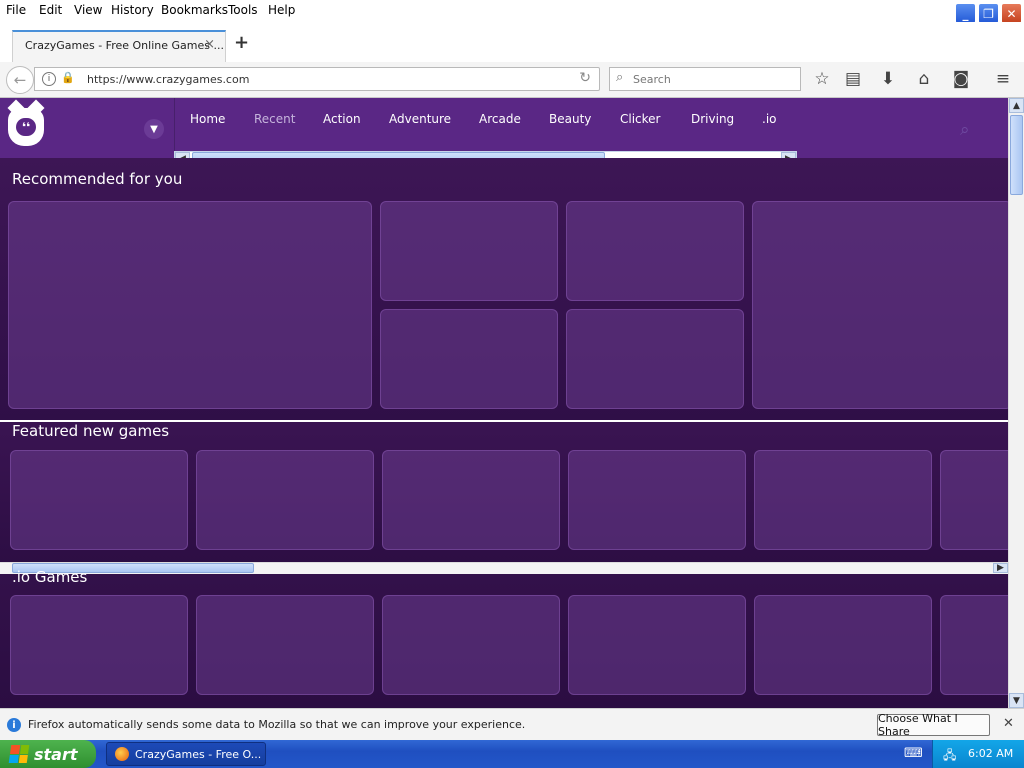 The height and width of the screenshot is (768, 1024). What do you see at coordinates (174, 128) in the screenshot?
I see `nav-divider` at bounding box center [174, 128].